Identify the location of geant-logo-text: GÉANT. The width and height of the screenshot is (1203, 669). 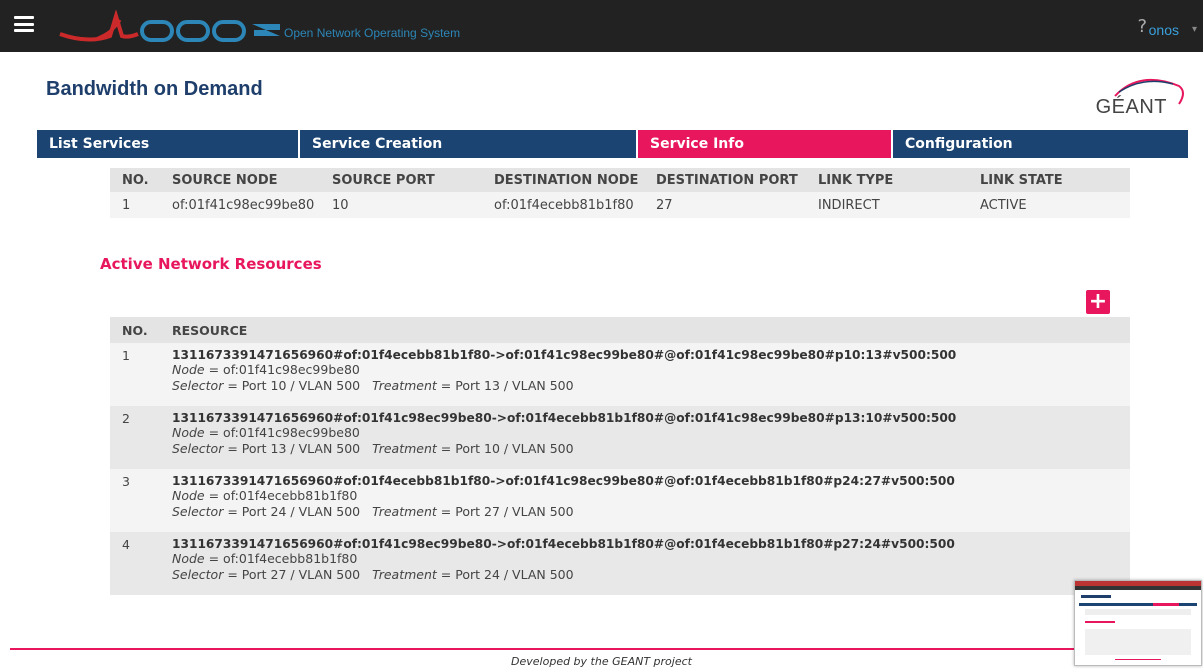
(1131, 107).